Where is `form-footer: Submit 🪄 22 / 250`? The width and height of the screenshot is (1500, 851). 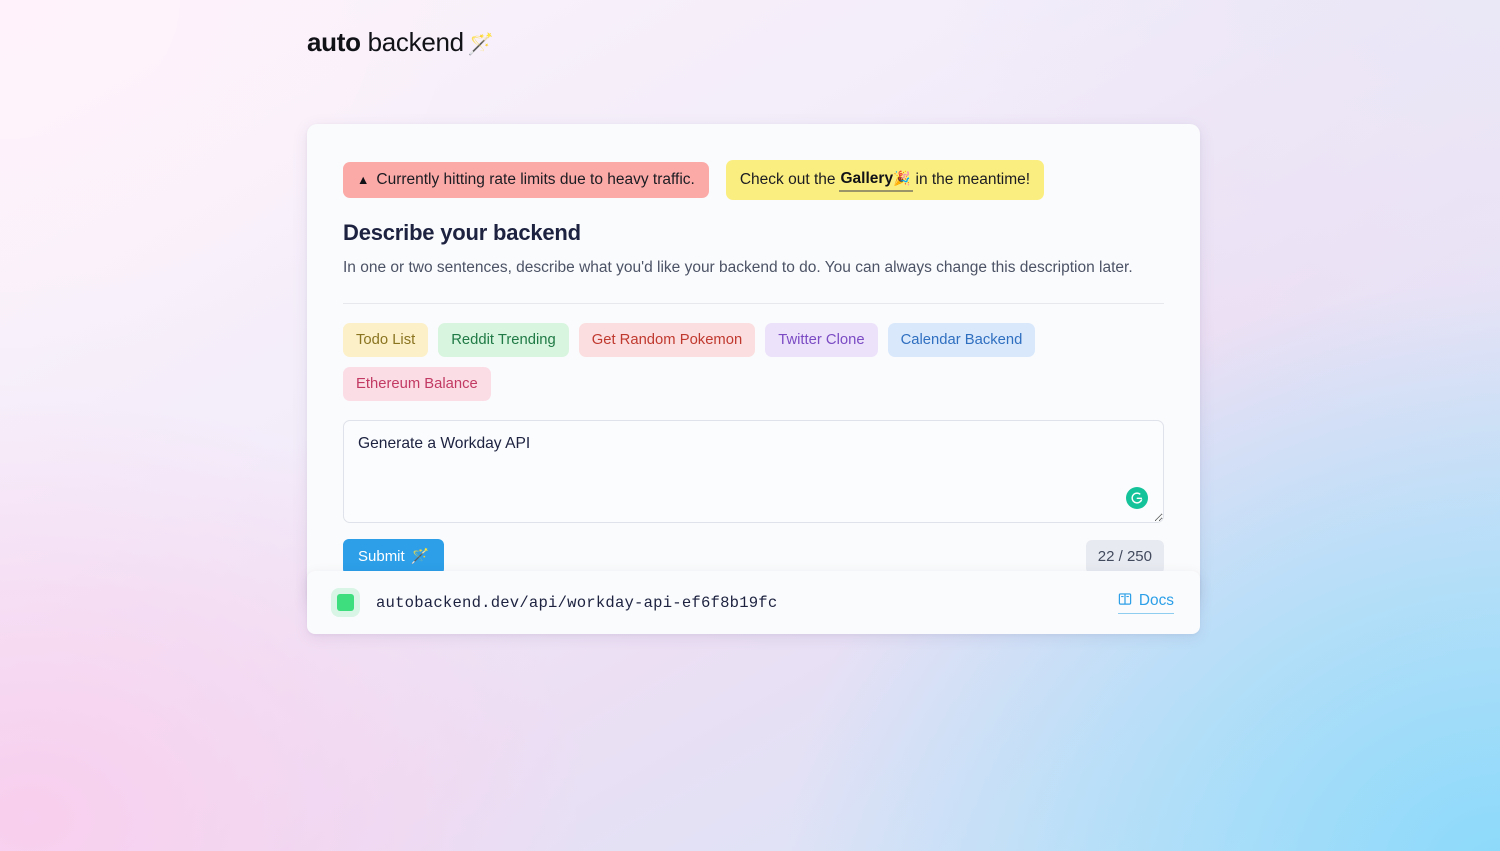
form-footer: Submit 🪄 22 / 250 is located at coordinates (753, 557).